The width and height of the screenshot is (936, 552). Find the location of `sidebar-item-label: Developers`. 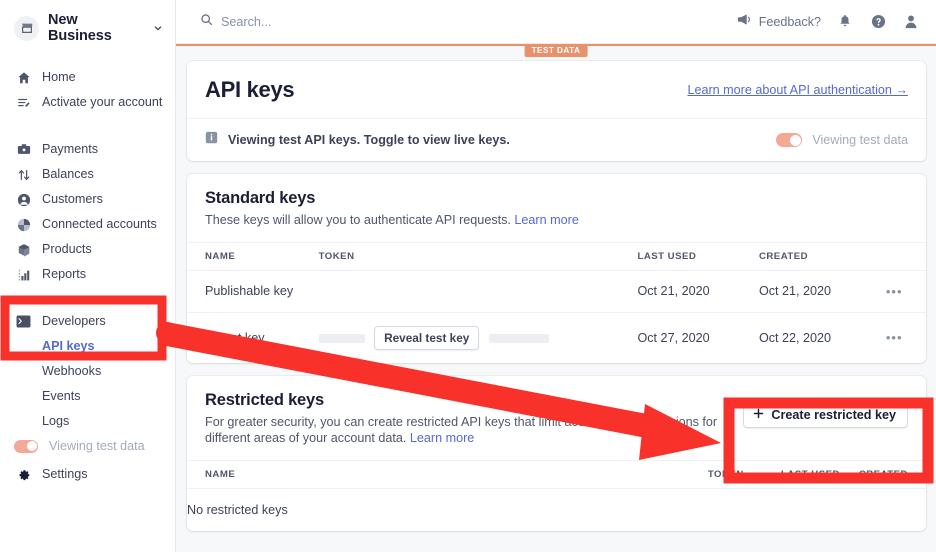

sidebar-item-label: Developers is located at coordinates (74, 321).